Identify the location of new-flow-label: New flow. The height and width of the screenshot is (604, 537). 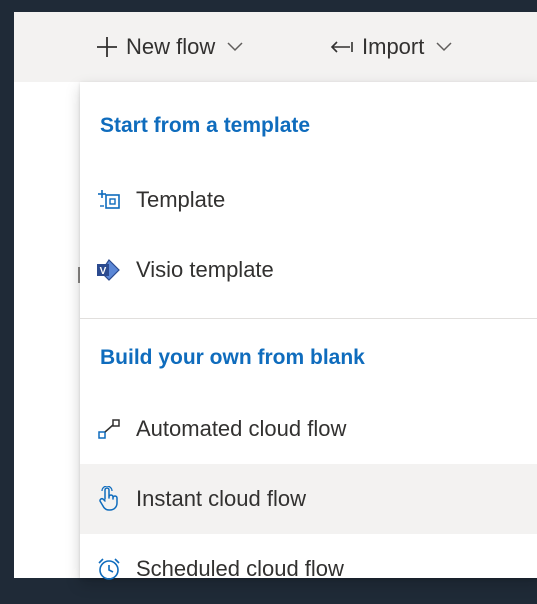
(171, 46).